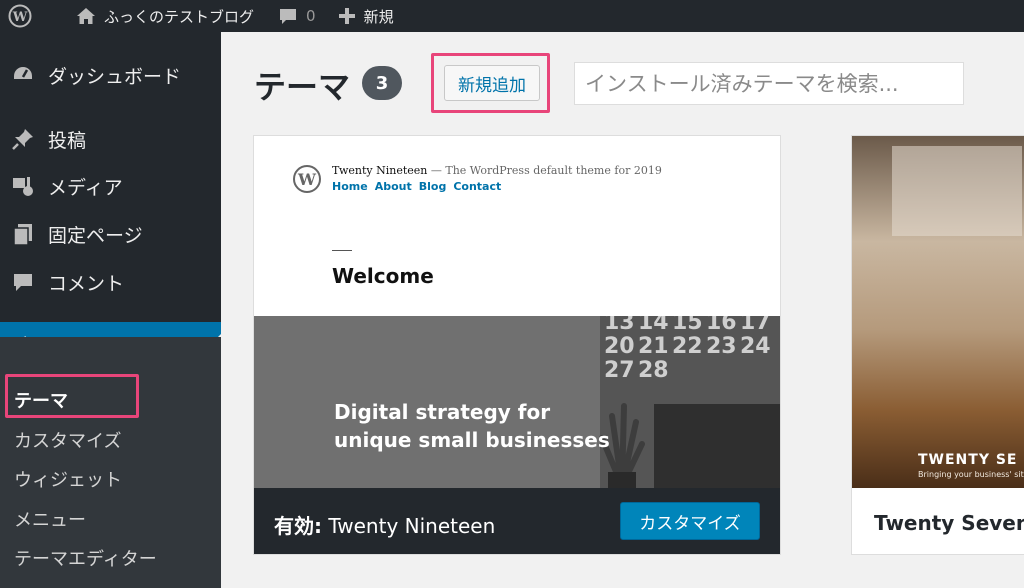 This screenshot has width=1024, height=588. Describe the element at coordinates (416, 186) in the screenshot. I see `preview-nav: Home About Blog Contact` at that location.